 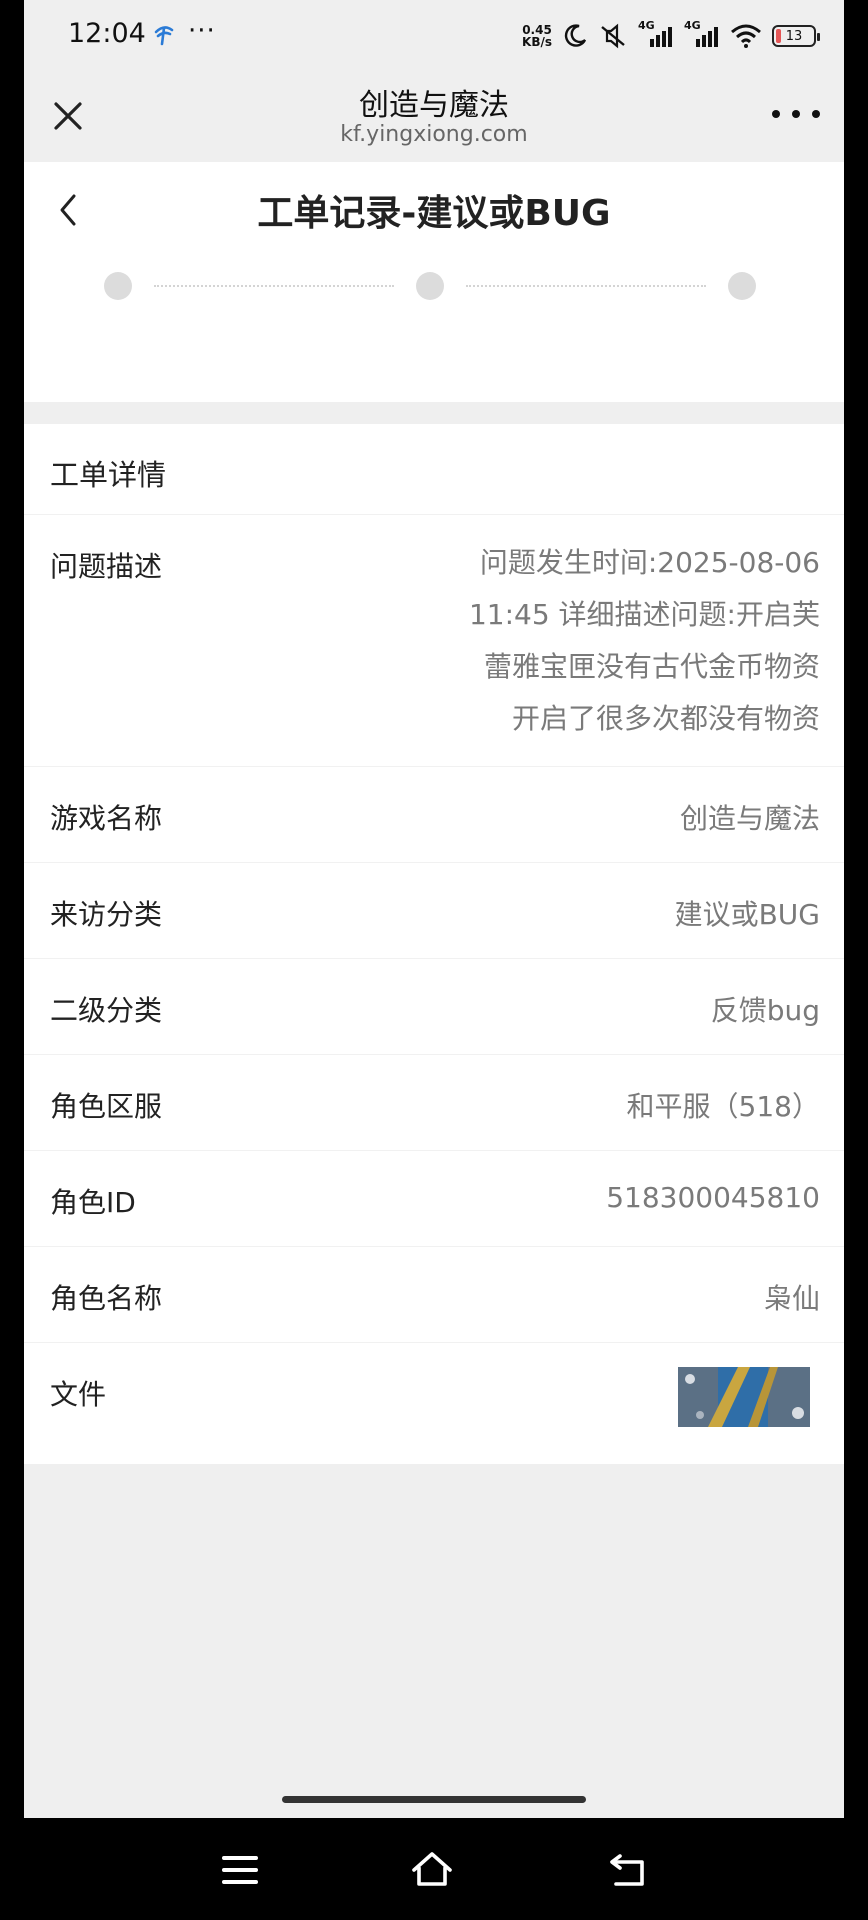 I want to click on battery-percent: 13, so click(x=794, y=36).